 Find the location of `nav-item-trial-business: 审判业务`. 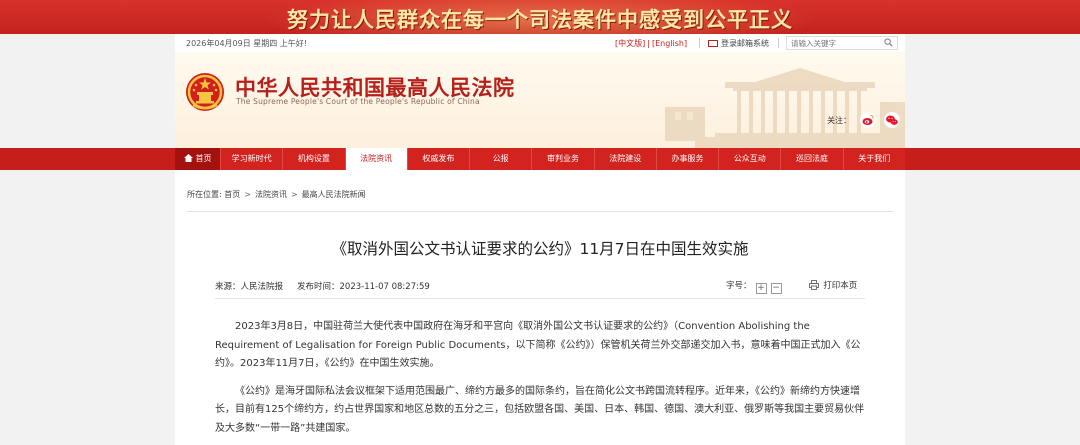

nav-item-trial-business: 审判业务 is located at coordinates (563, 159).